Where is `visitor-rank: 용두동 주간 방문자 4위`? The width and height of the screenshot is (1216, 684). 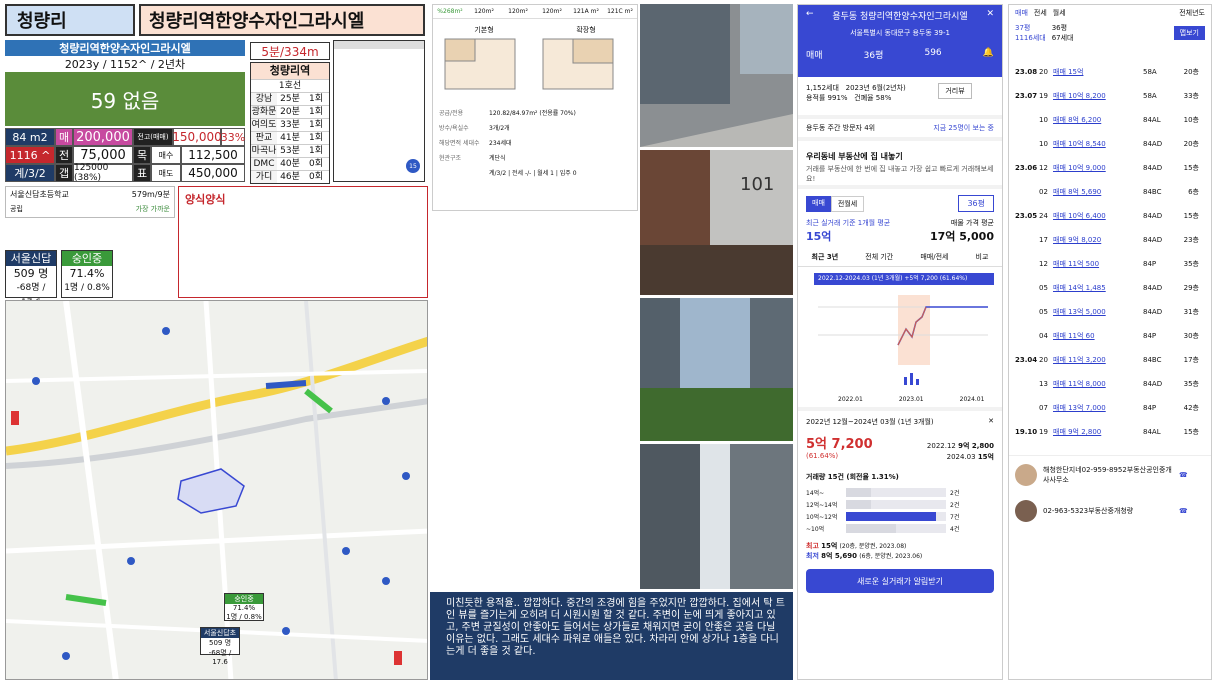
visitor-rank: 용두동 주간 방문자 4위 is located at coordinates (841, 128).